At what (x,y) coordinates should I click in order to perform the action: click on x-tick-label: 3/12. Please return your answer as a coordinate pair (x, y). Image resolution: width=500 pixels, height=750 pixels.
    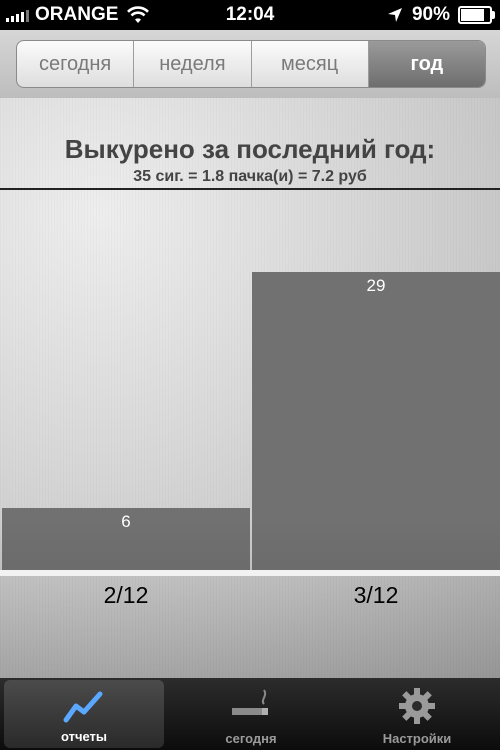
    Looking at the image, I should click on (376, 595).